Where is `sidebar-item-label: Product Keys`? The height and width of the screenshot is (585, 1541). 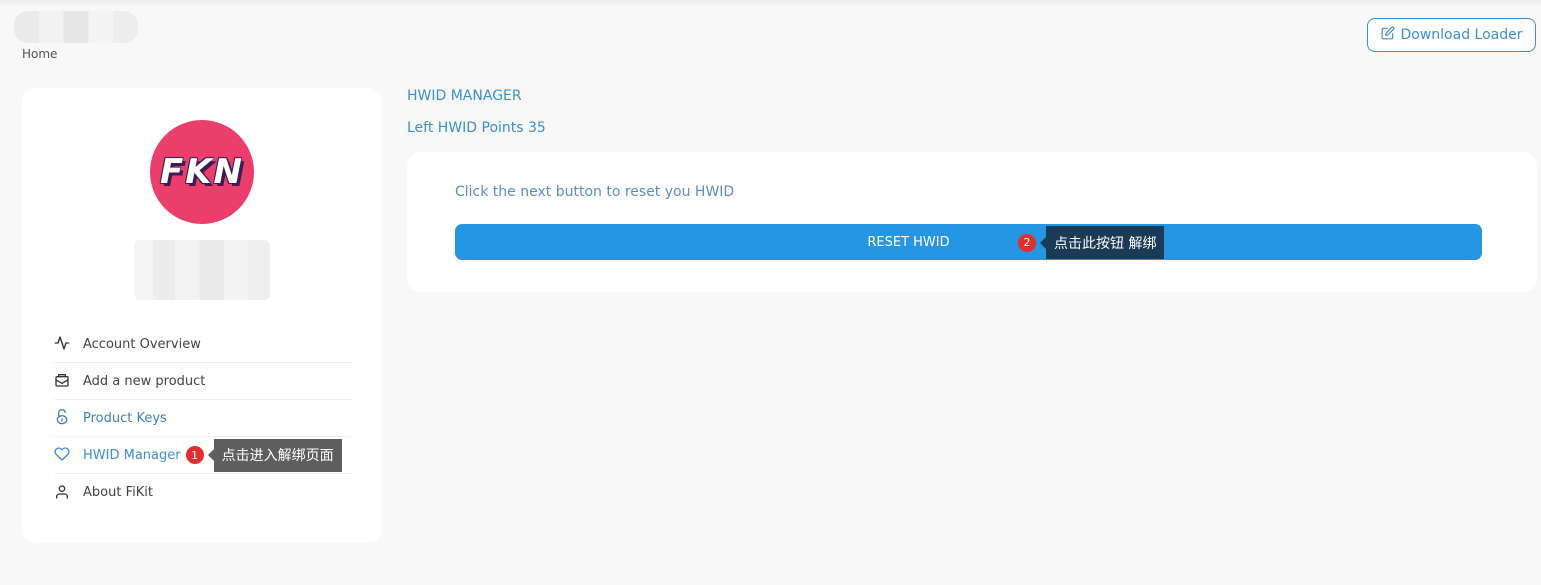 sidebar-item-label: Product Keys is located at coordinates (125, 418).